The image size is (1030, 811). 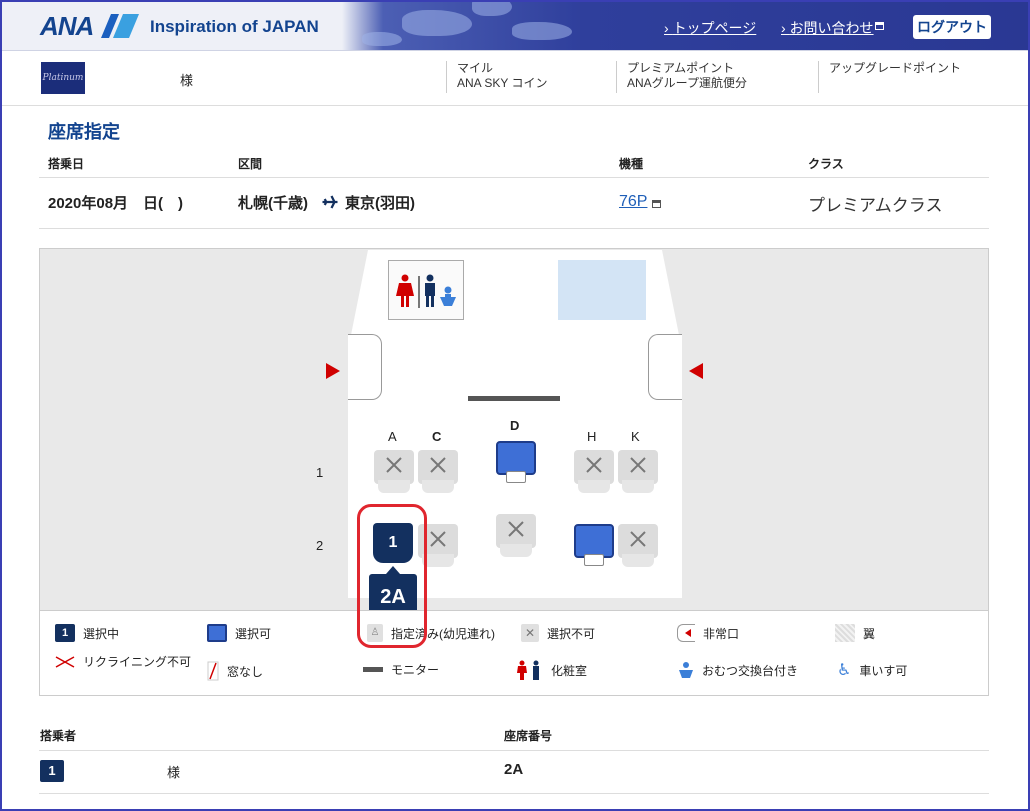 What do you see at coordinates (516, 463) in the screenshot?
I see `seat-1d` at bounding box center [516, 463].